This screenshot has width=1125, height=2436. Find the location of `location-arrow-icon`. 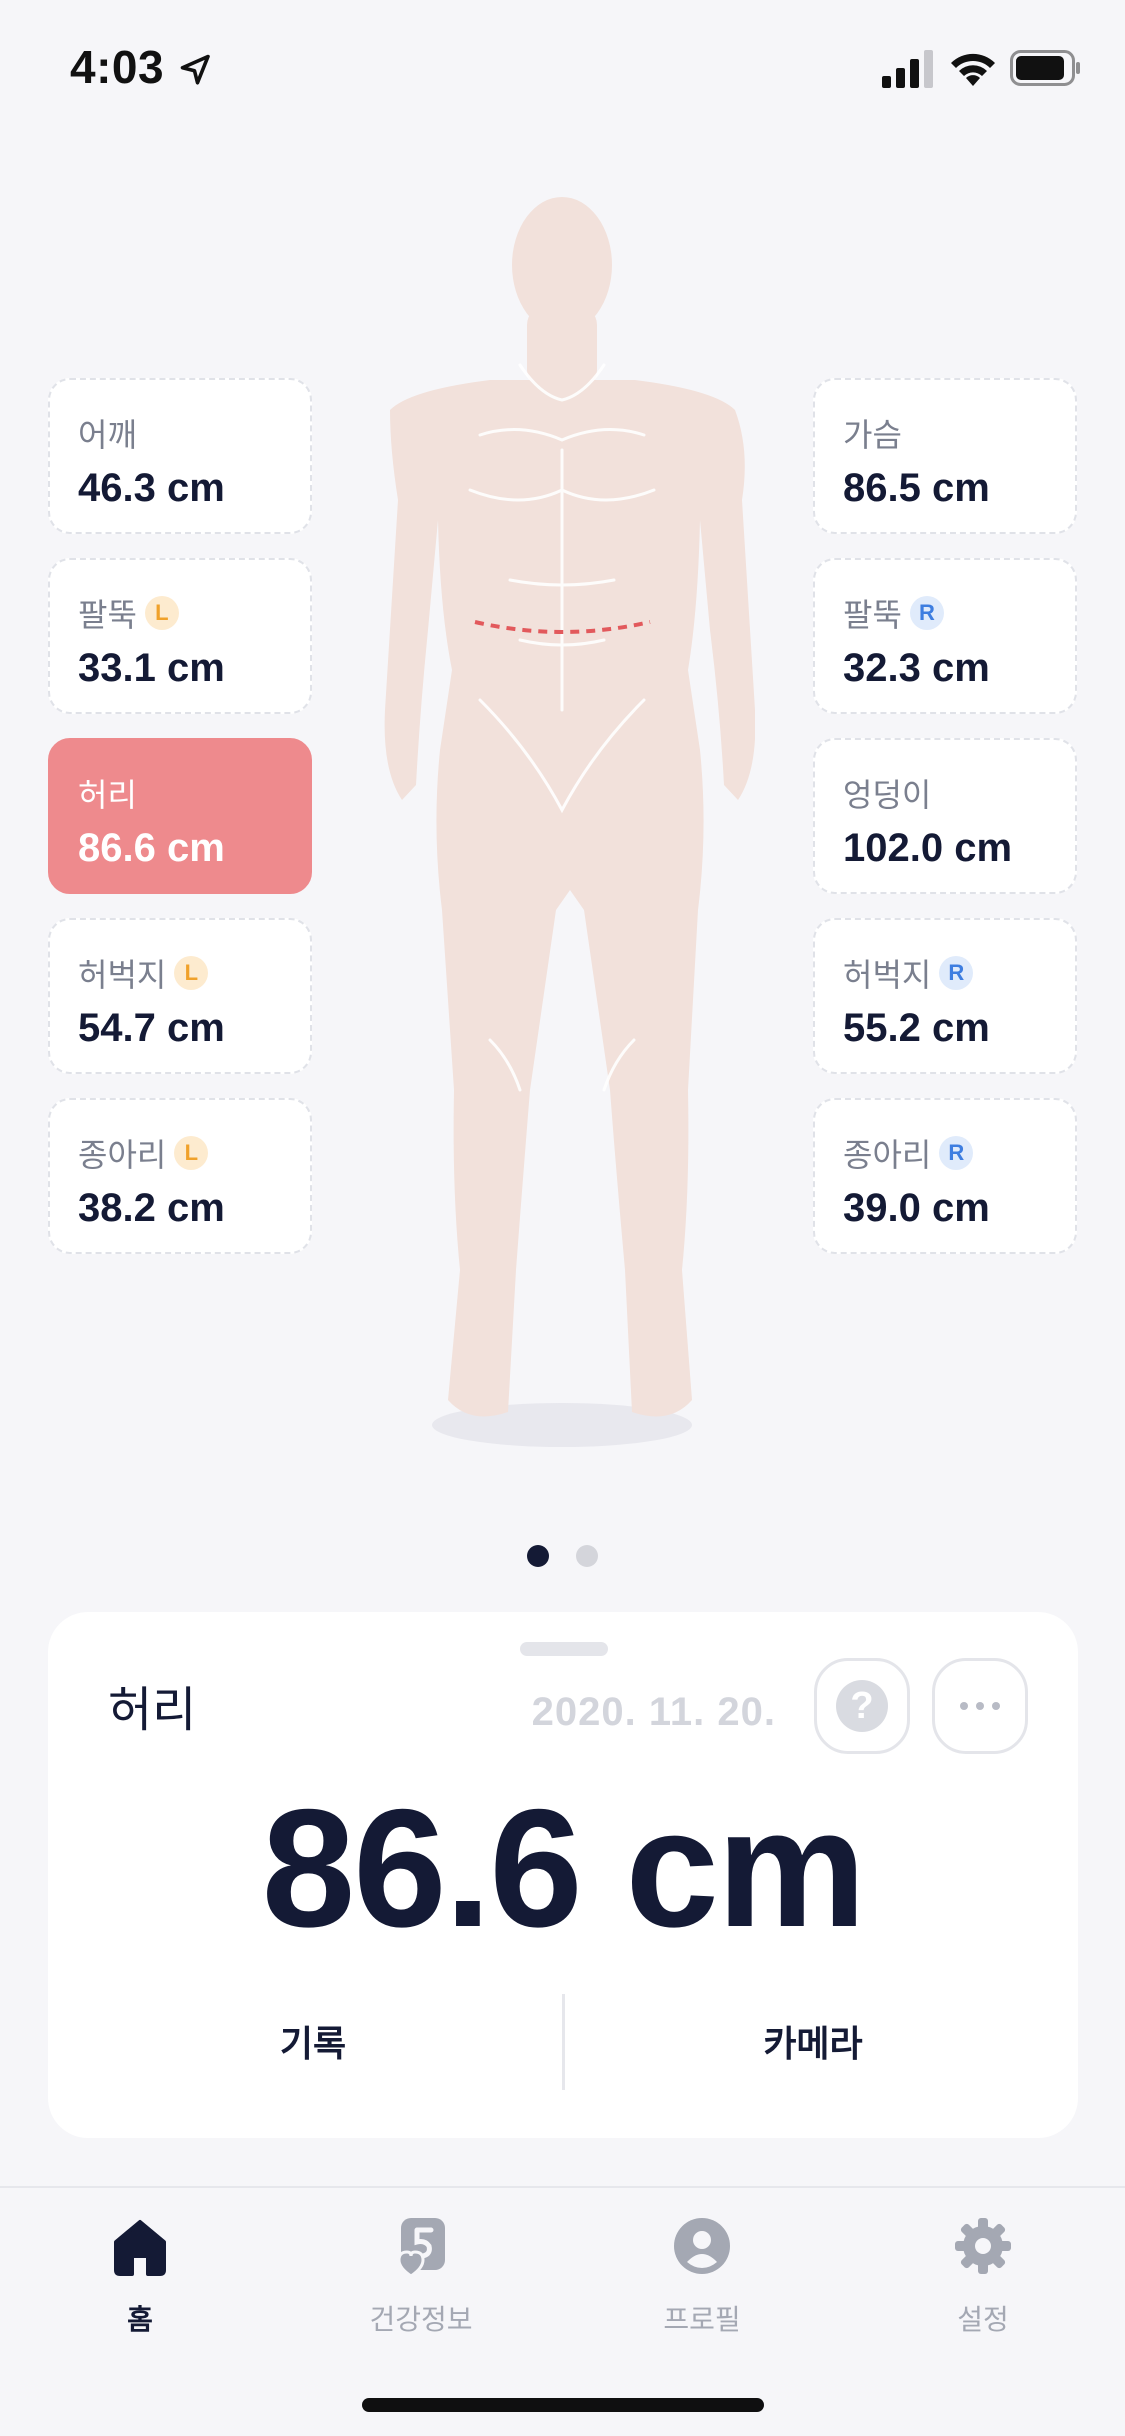

location-arrow-icon is located at coordinates (195, 69).